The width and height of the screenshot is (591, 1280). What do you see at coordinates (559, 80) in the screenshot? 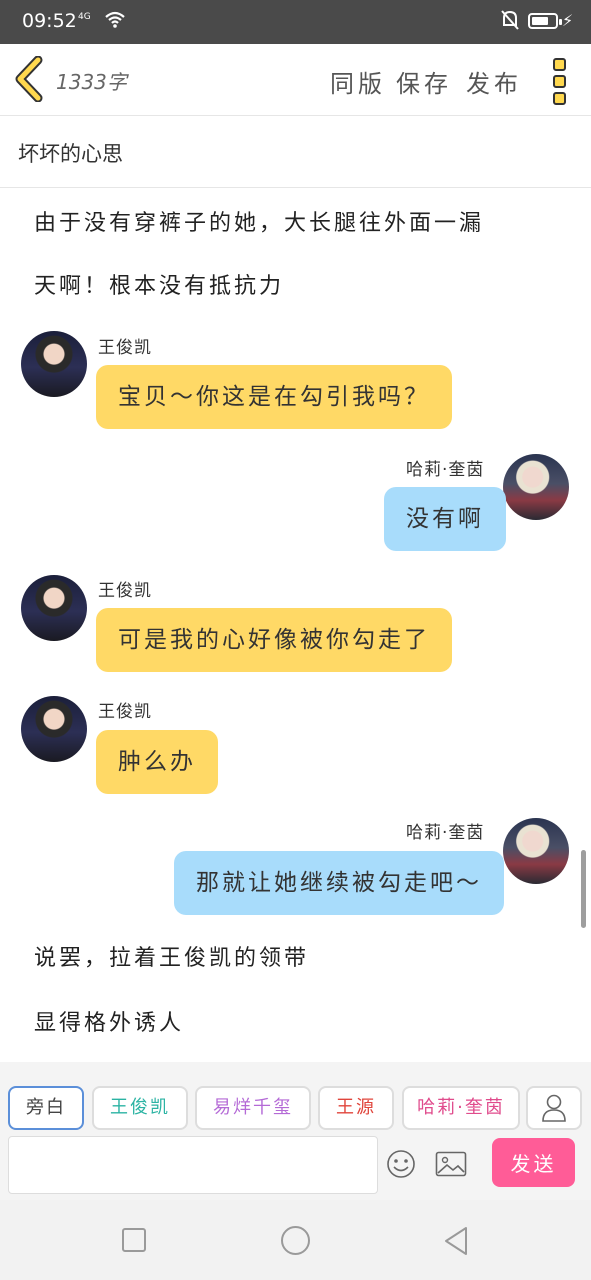
I see `more-menu-icon` at bounding box center [559, 80].